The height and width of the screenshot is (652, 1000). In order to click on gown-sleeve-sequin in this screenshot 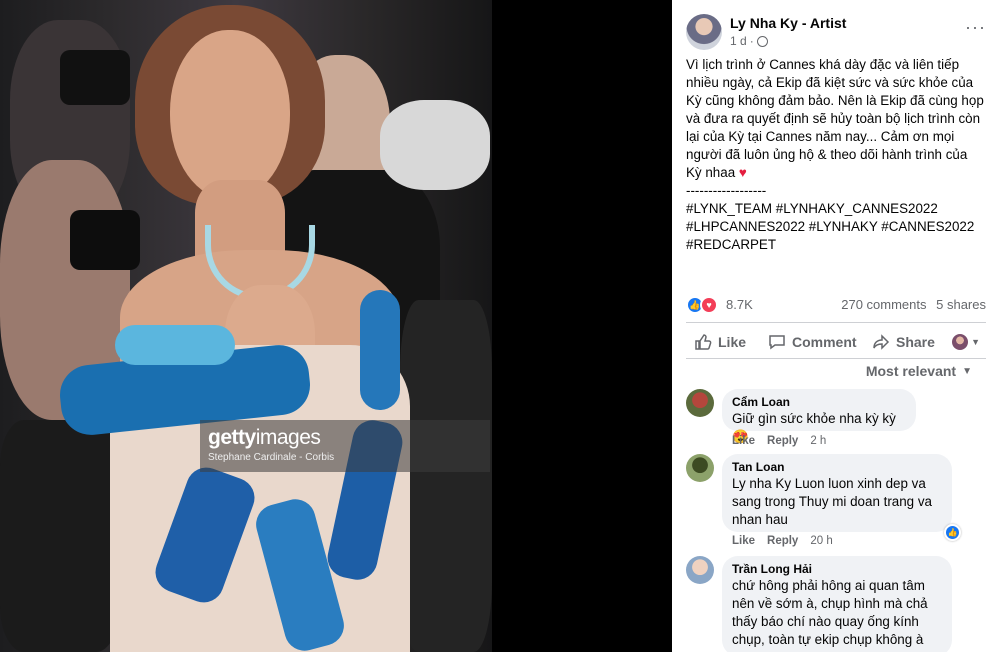, I will do `click(175, 345)`.